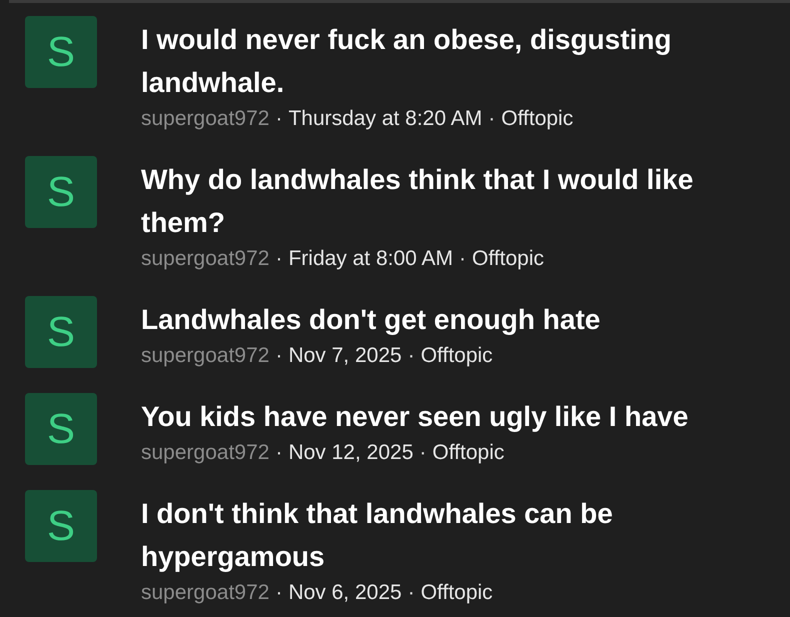  What do you see at coordinates (351, 453) in the screenshot?
I see `post-date: Nov 12, 2025` at bounding box center [351, 453].